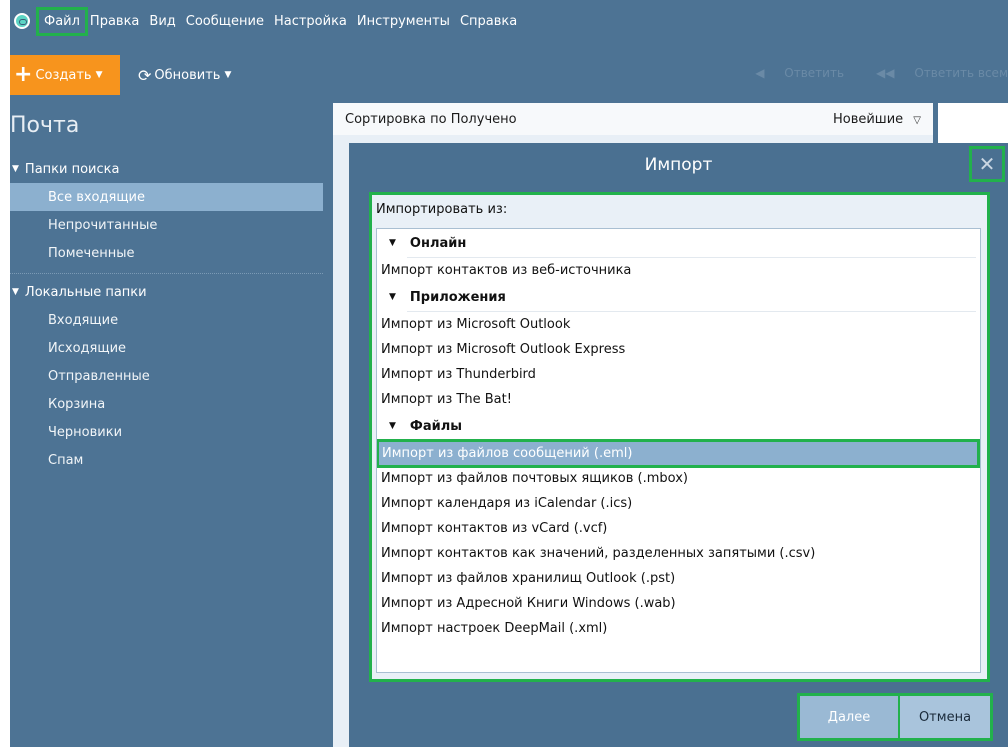 The height and width of the screenshot is (747, 1008). What do you see at coordinates (917, 120) in the screenshot?
I see `chevron-down-icon: ▽` at bounding box center [917, 120].